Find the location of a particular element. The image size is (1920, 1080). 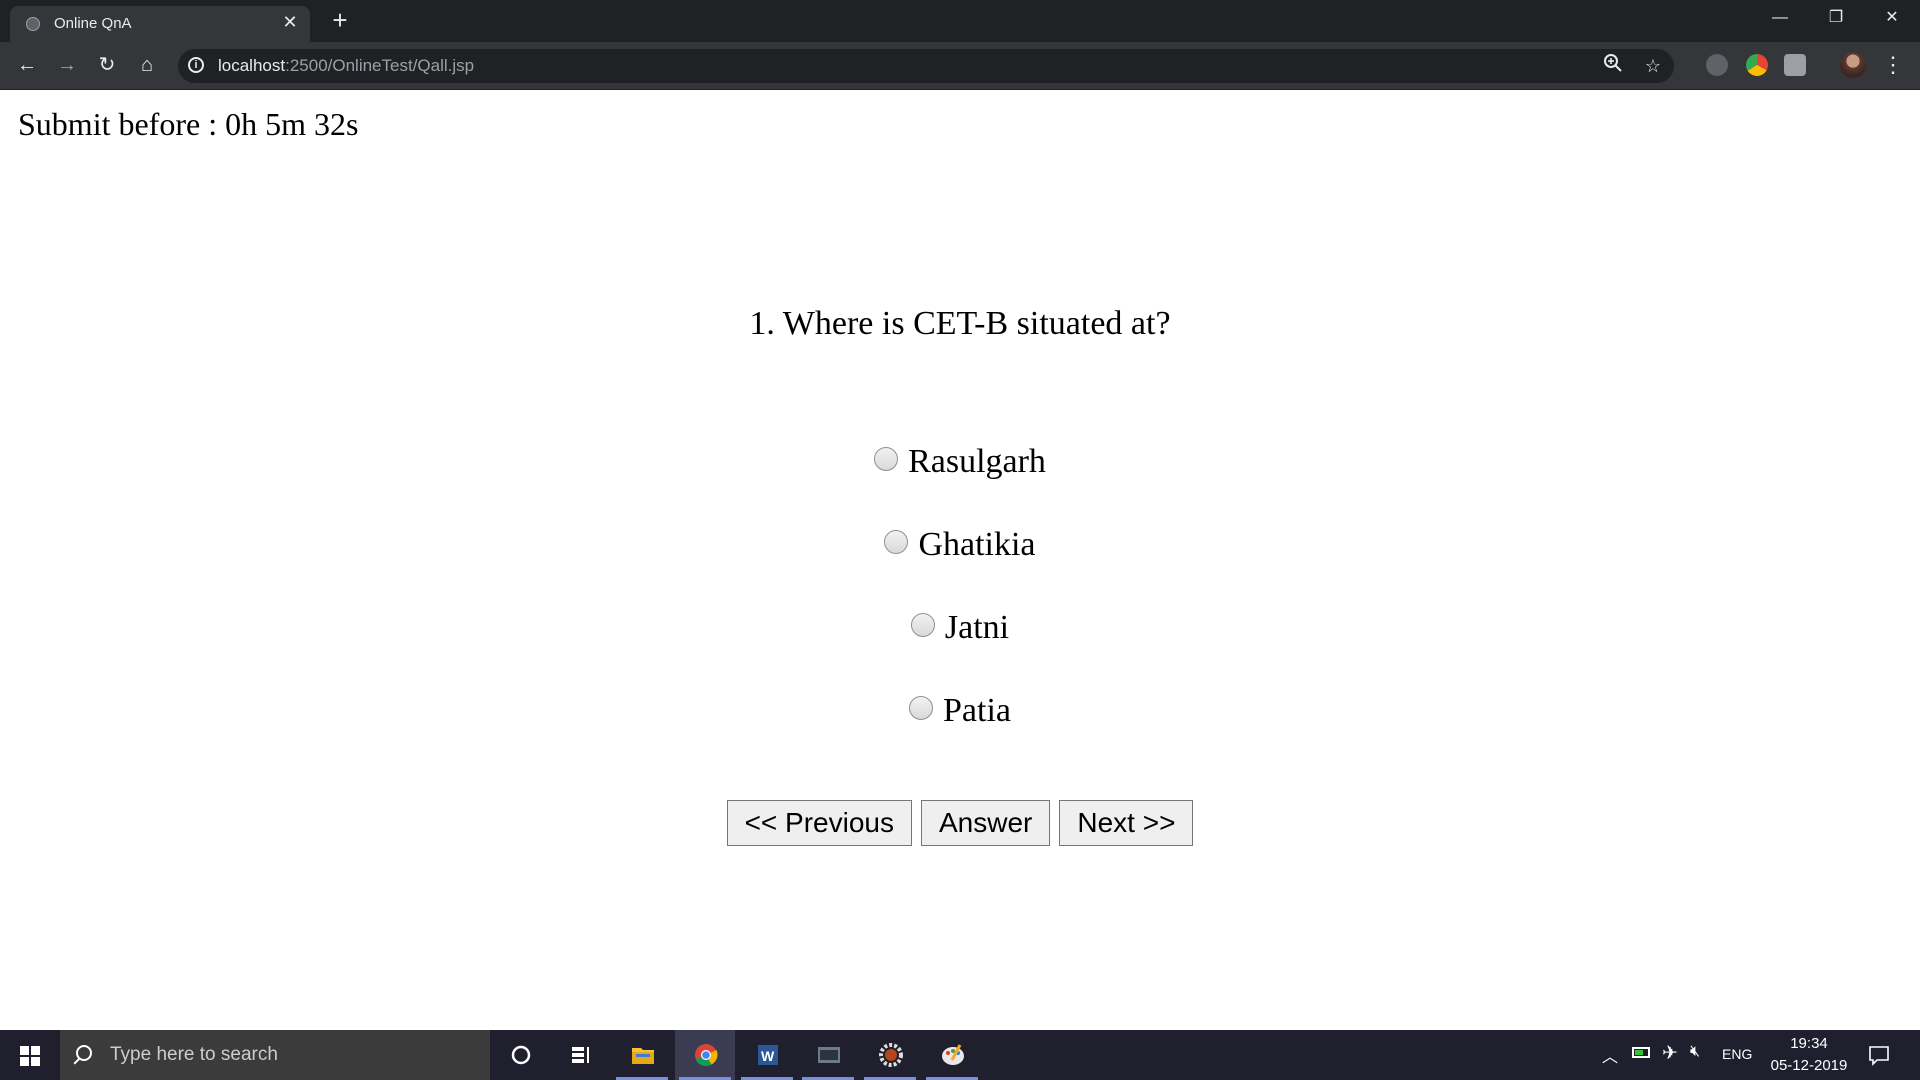

cortana-circle-icon is located at coordinates (521, 1055).